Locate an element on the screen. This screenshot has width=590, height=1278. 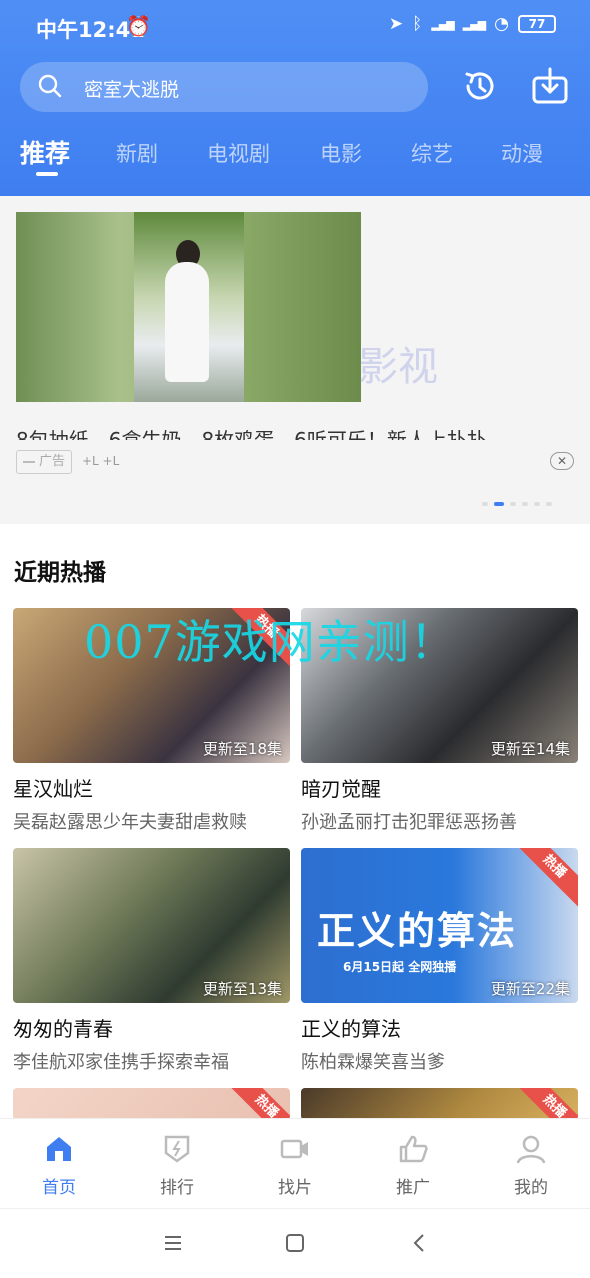
search-bar: 密室大逃脱 is located at coordinates (224, 87).